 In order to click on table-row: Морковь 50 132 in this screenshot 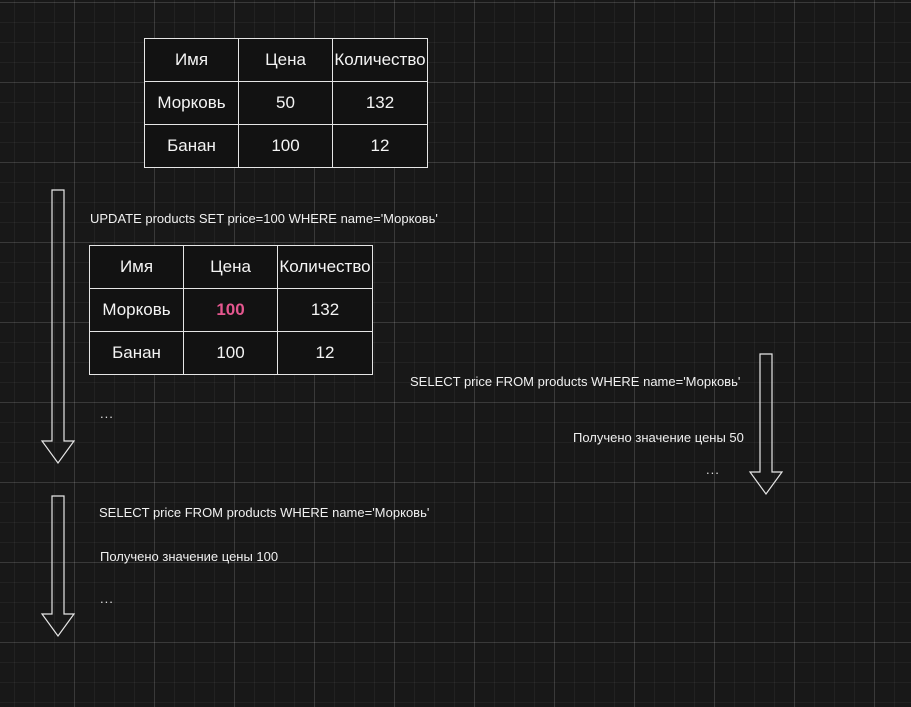, I will do `click(286, 103)`.